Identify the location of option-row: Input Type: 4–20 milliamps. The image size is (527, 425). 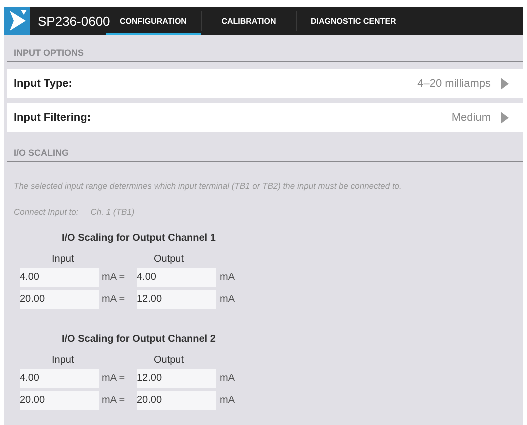
(265, 83).